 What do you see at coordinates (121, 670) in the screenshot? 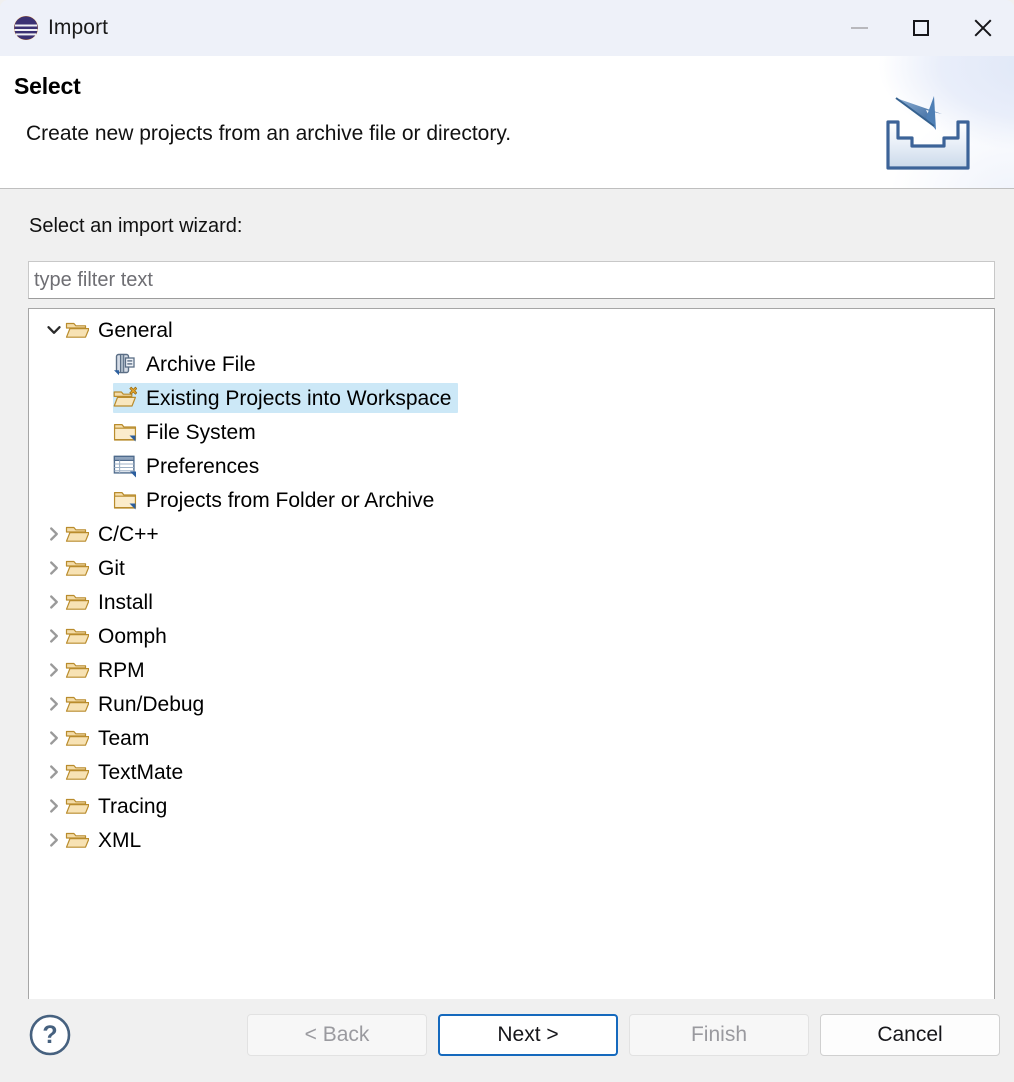
I see `tree-item-label: RPM` at bounding box center [121, 670].